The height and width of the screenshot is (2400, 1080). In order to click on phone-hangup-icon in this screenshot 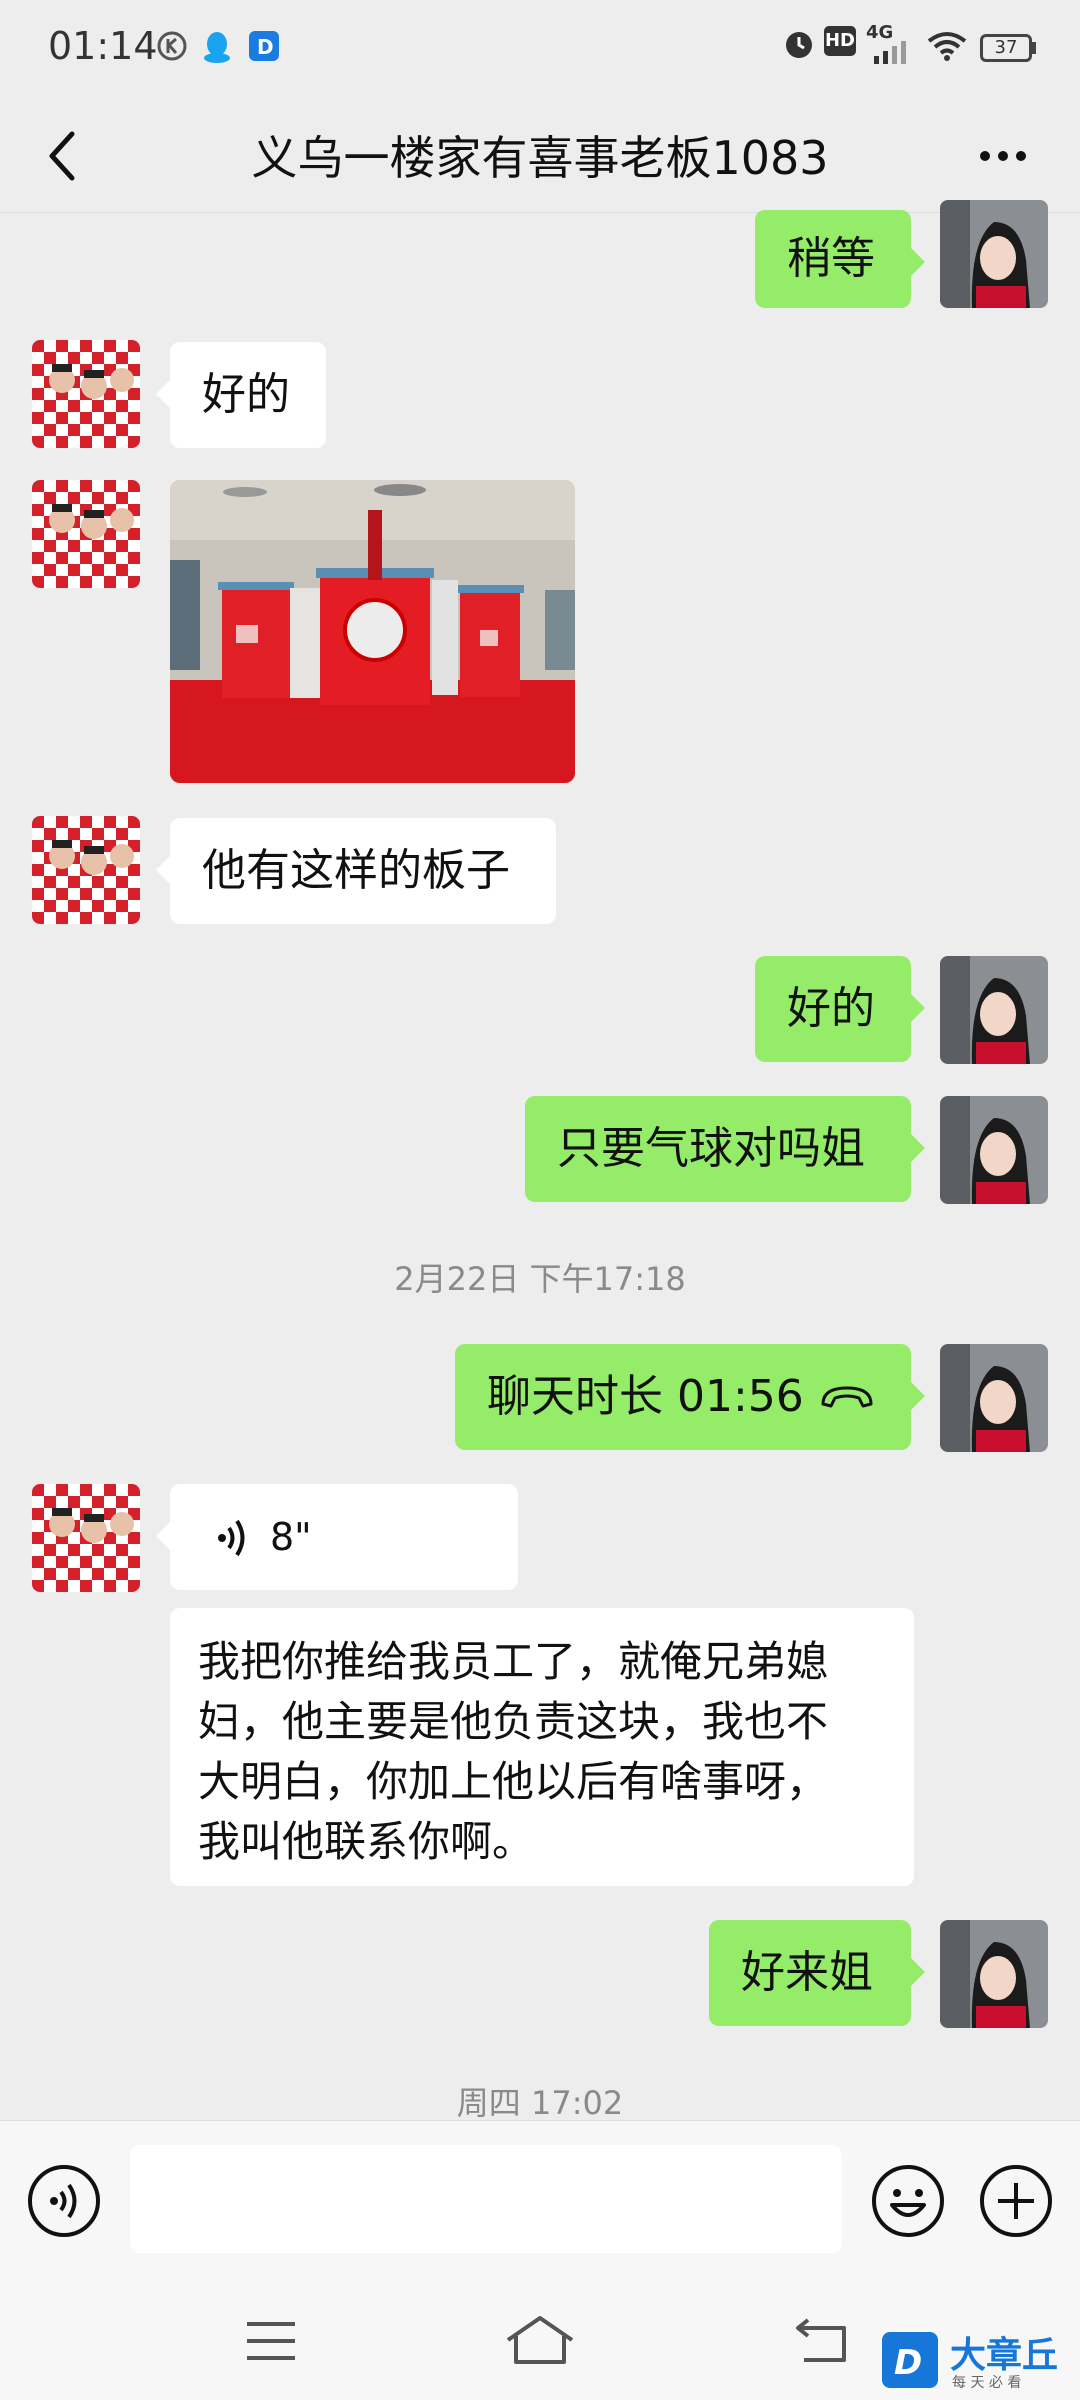, I will do `click(847, 1397)`.